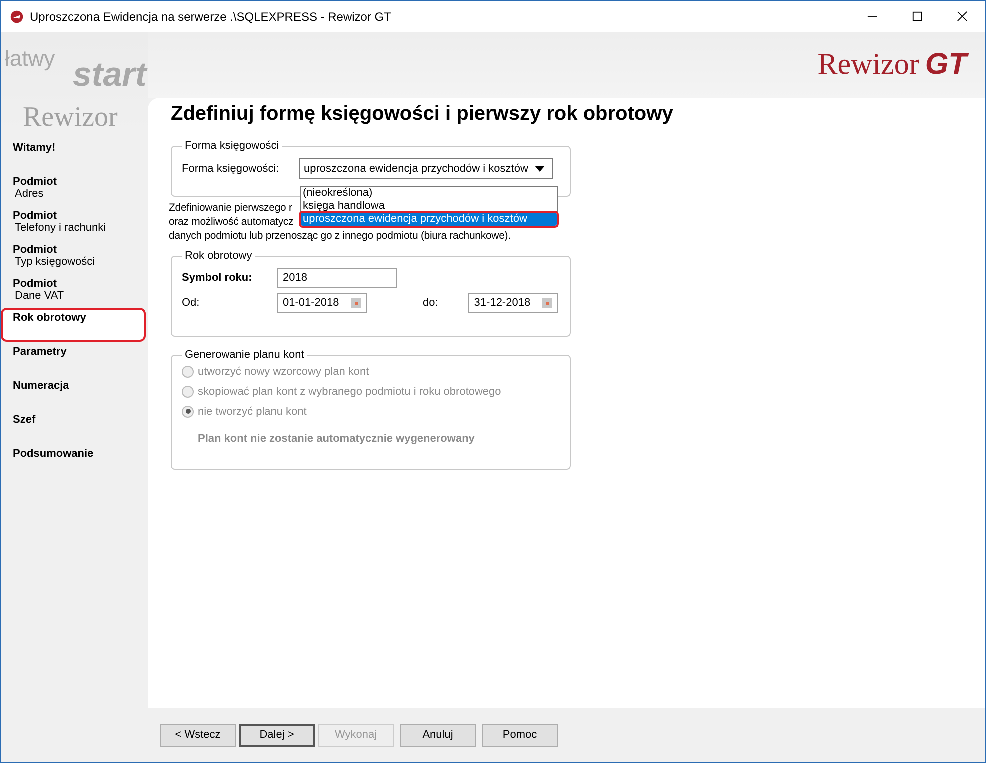 The height and width of the screenshot is (763, 986). What do you see at coordinates (73, 461) in the screenshot?
I see `sidebar-item: Podsumowanie` at bounding box center [73, 461].